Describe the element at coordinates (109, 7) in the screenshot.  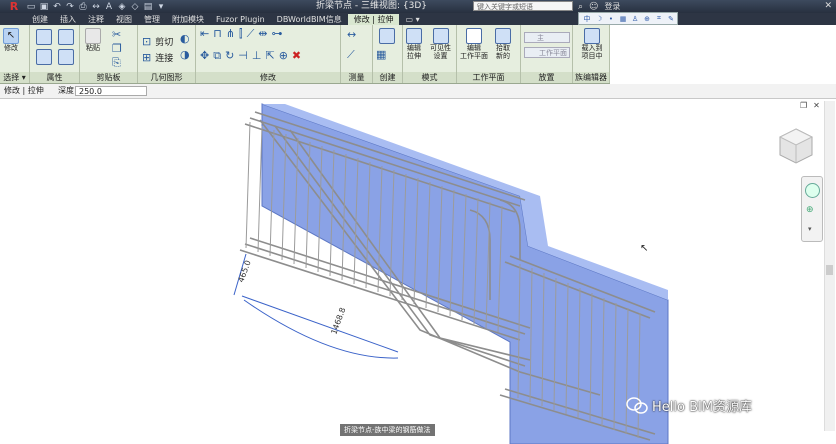
I see `text-icon: A` at that location.